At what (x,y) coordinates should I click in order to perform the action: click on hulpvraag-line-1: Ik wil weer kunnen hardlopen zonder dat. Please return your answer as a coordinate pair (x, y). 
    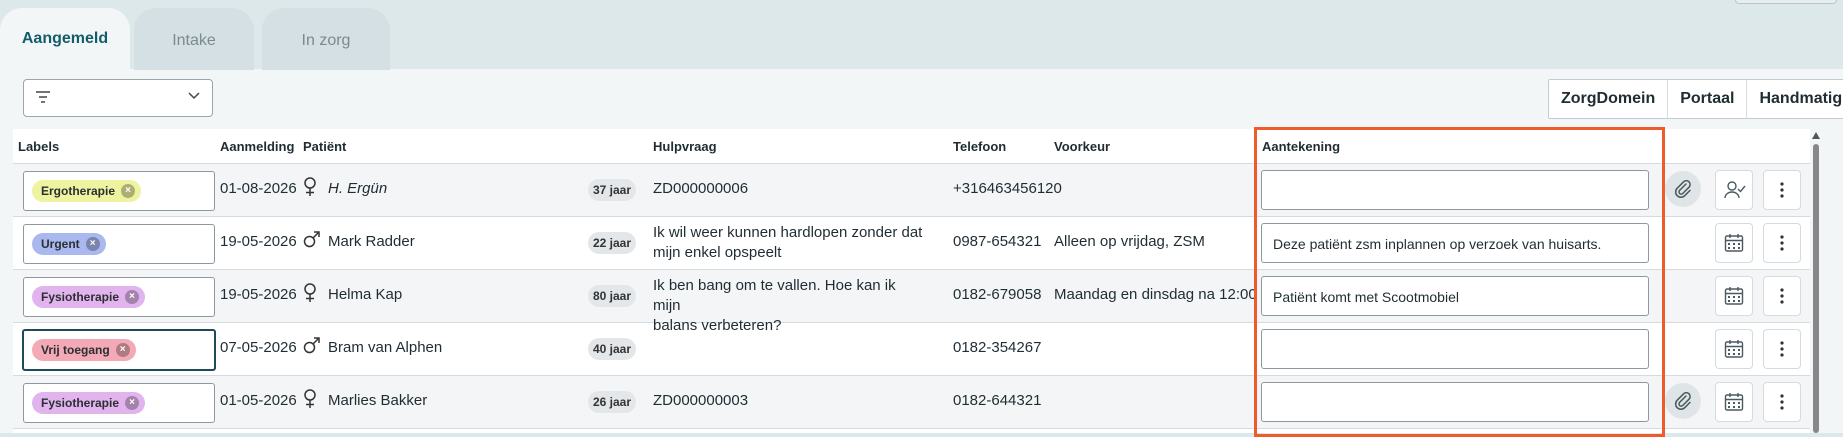
    Looking at the image, I should click on (788, 232).